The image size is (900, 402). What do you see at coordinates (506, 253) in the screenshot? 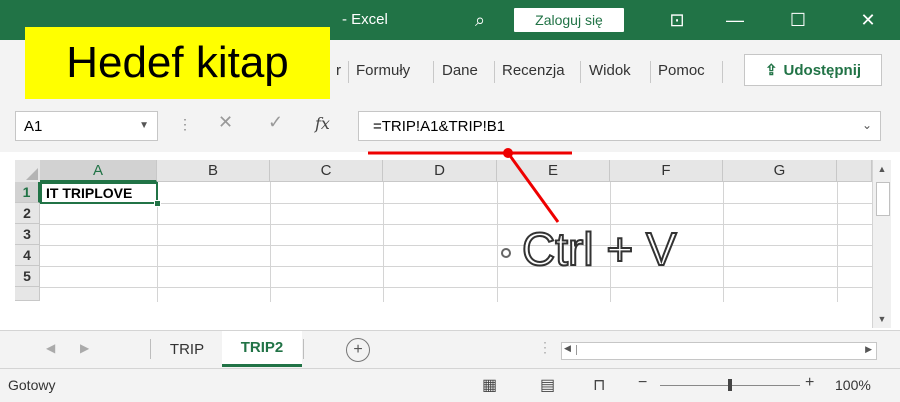
I see `bullet-icon` at bounding box center [506, 253].